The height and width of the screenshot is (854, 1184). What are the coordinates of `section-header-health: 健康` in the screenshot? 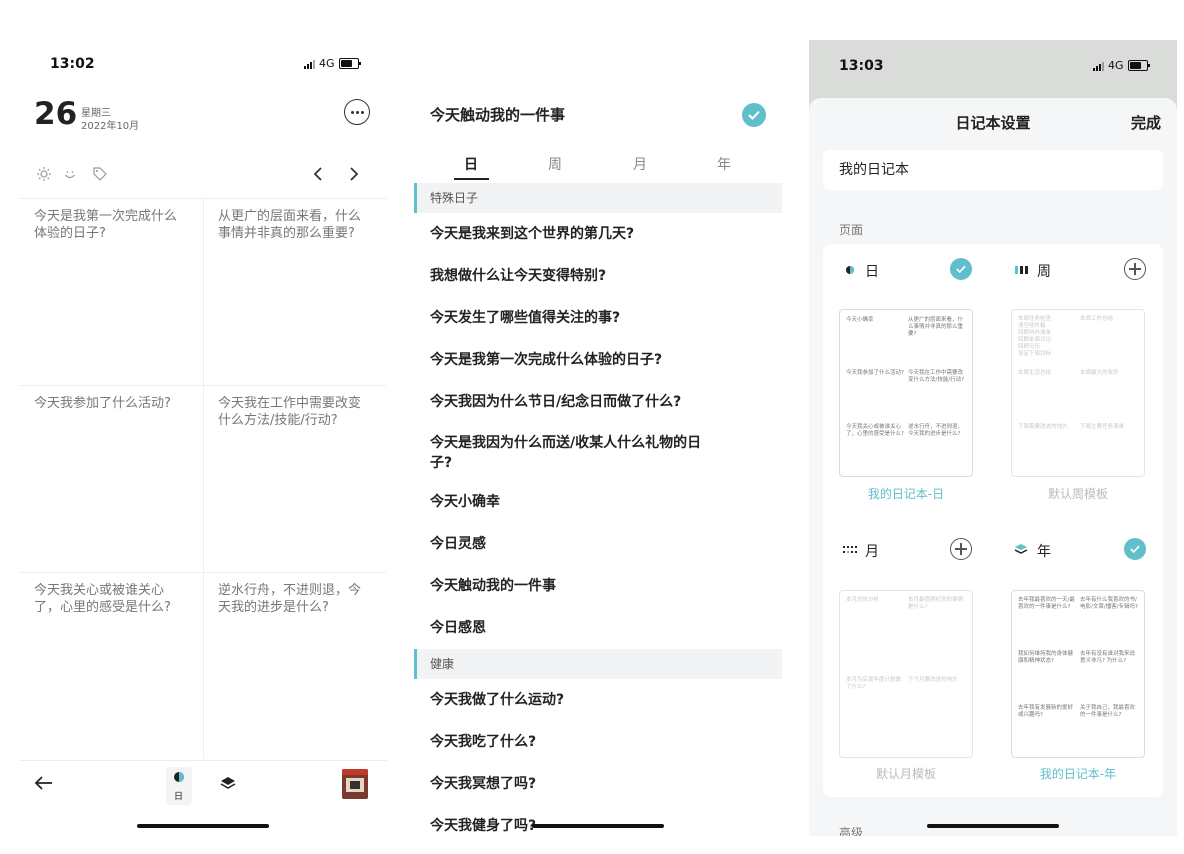 It's located at (598, 664).